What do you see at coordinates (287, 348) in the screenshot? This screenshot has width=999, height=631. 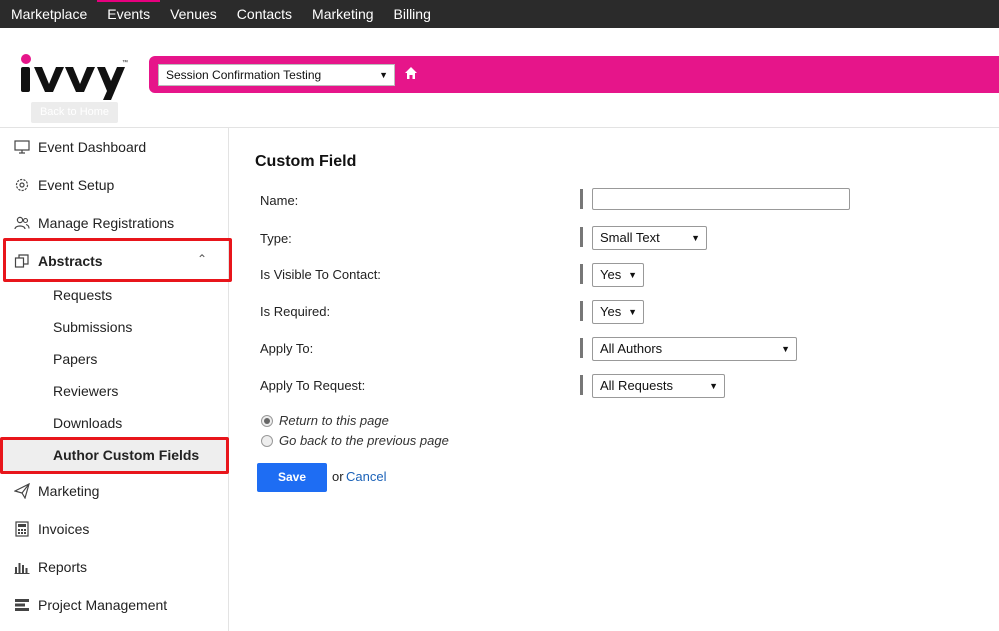 I see `apply-to-label: Apply To:` at bounding box center [287, 348].